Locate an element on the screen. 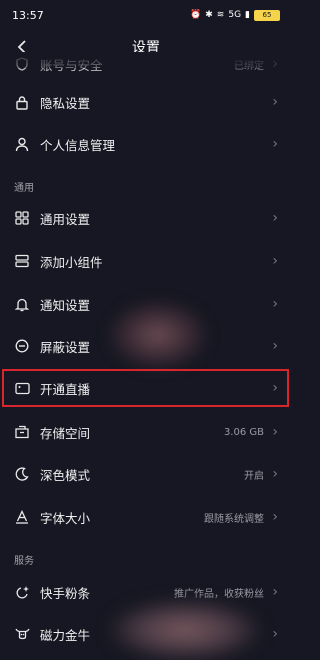  moon-icon is located at coordinates (22, 474).